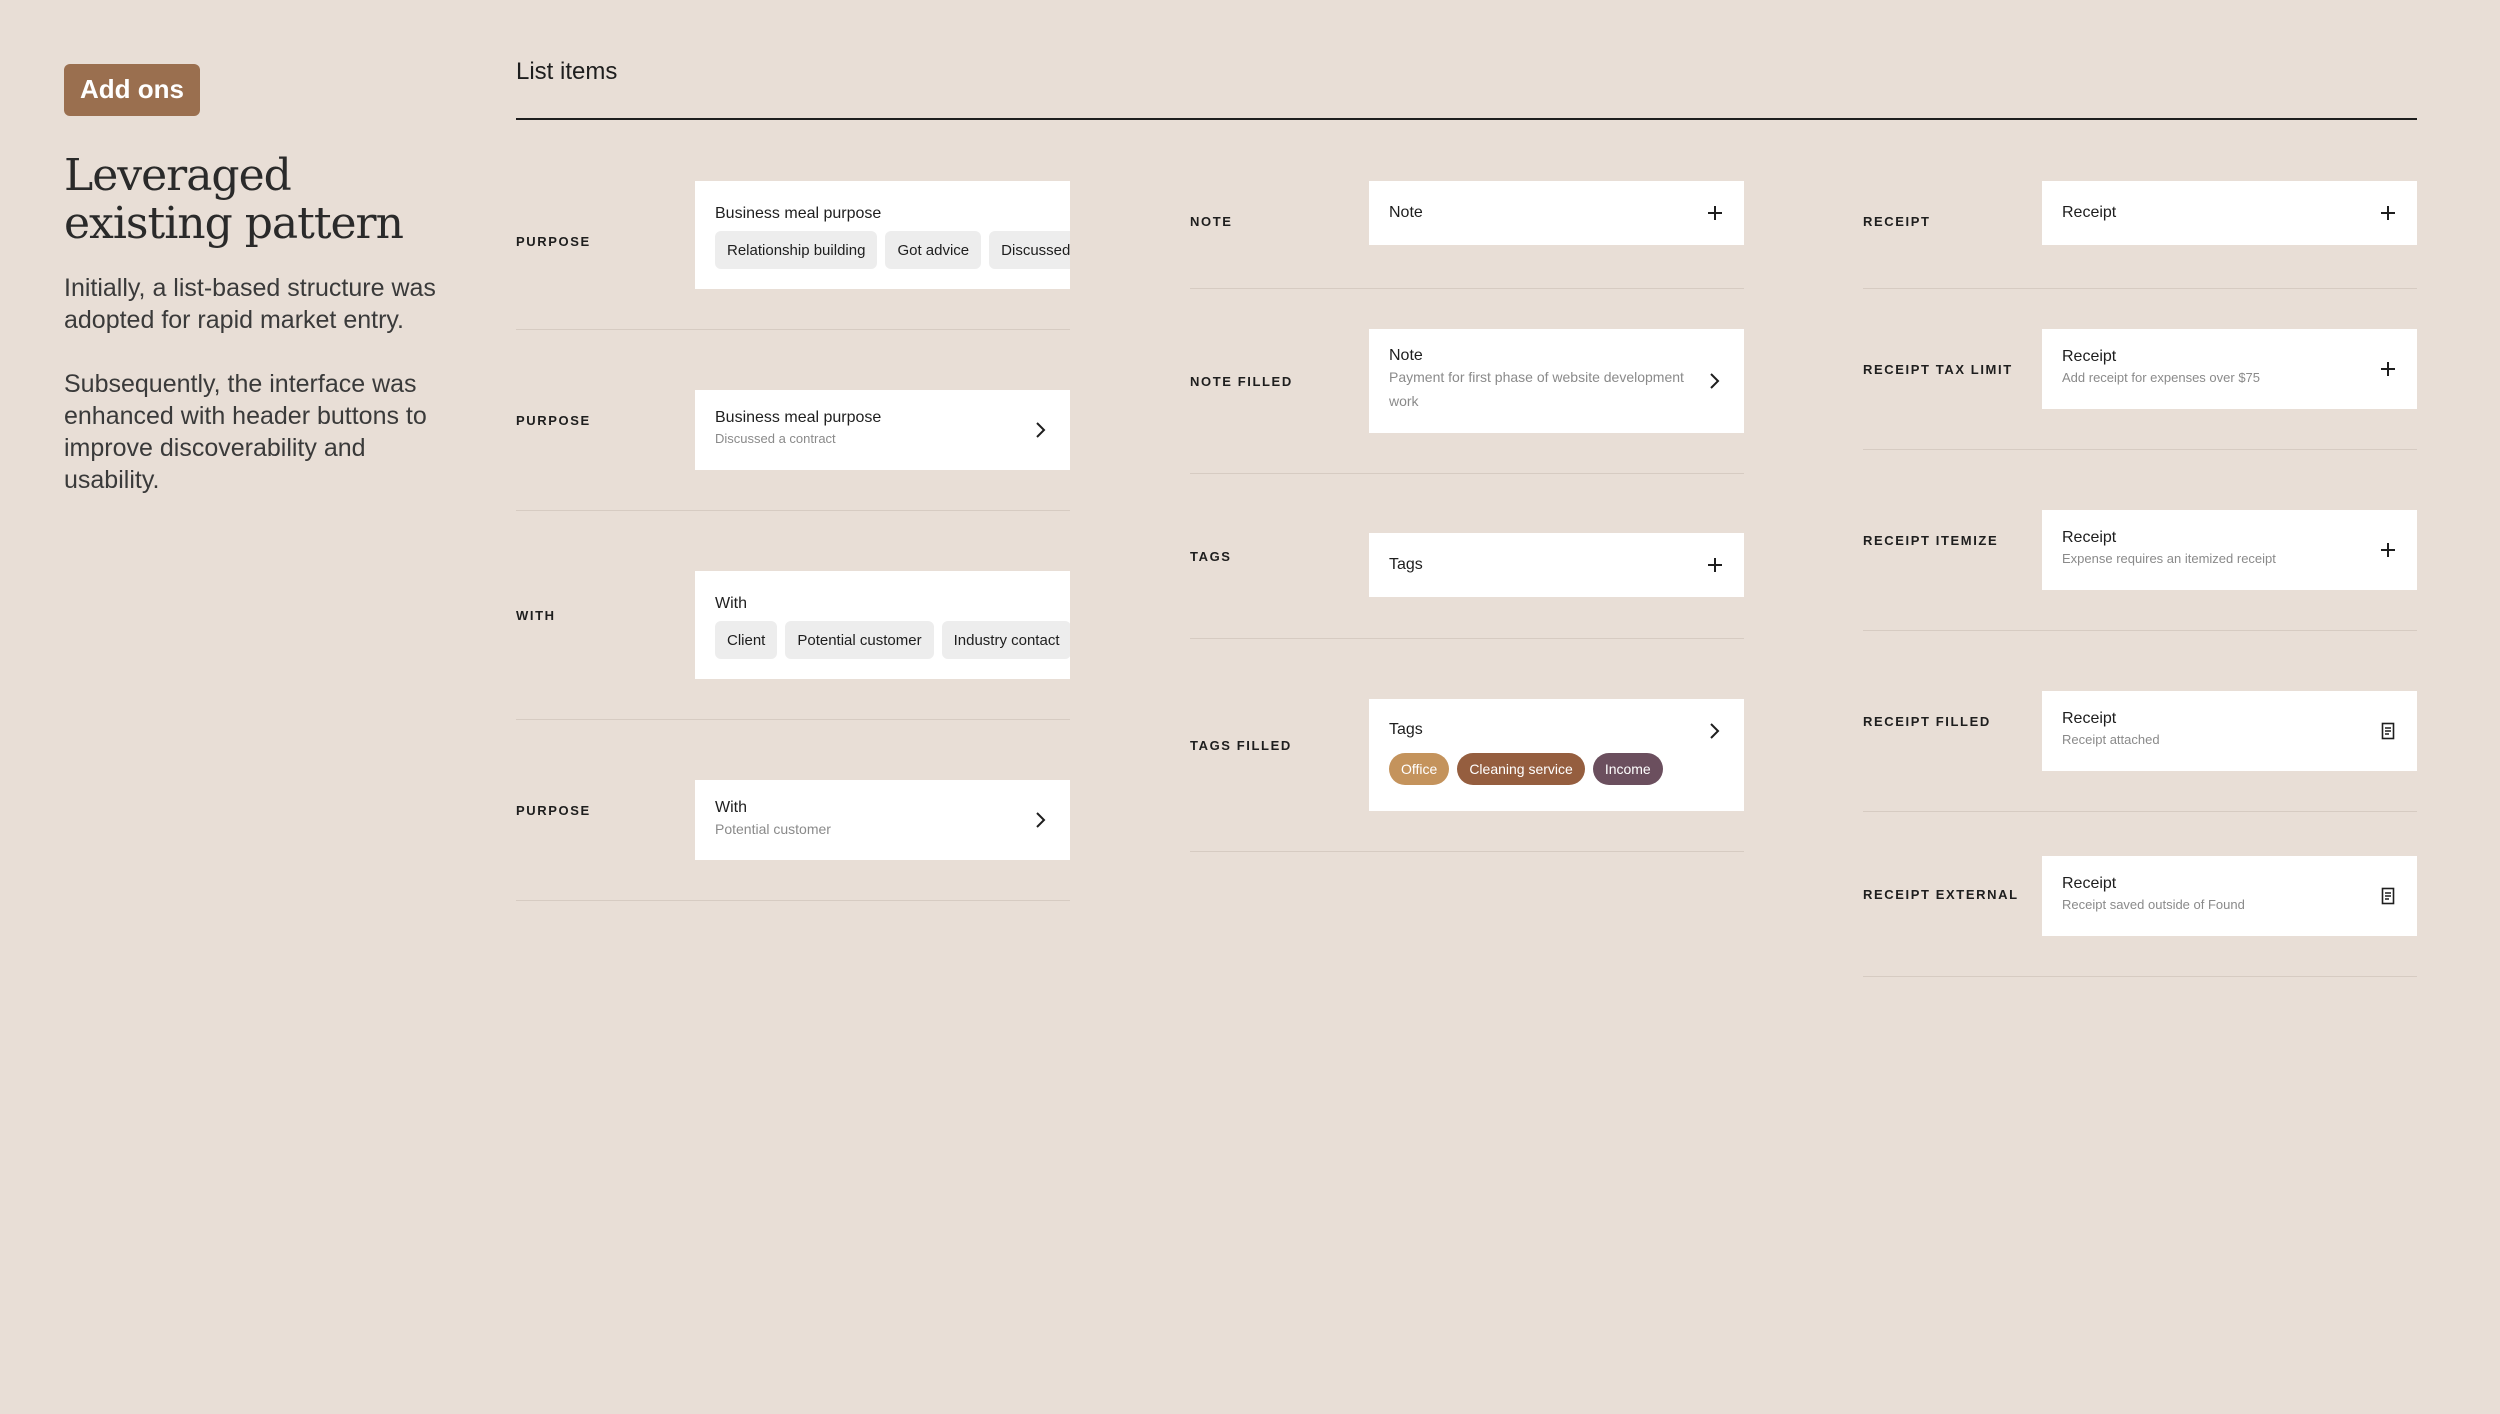  What do you see at coordinates (933, 250) in the screenshot?
I see `chip-got-advice: Got advice` at bounding box center [933, 250].